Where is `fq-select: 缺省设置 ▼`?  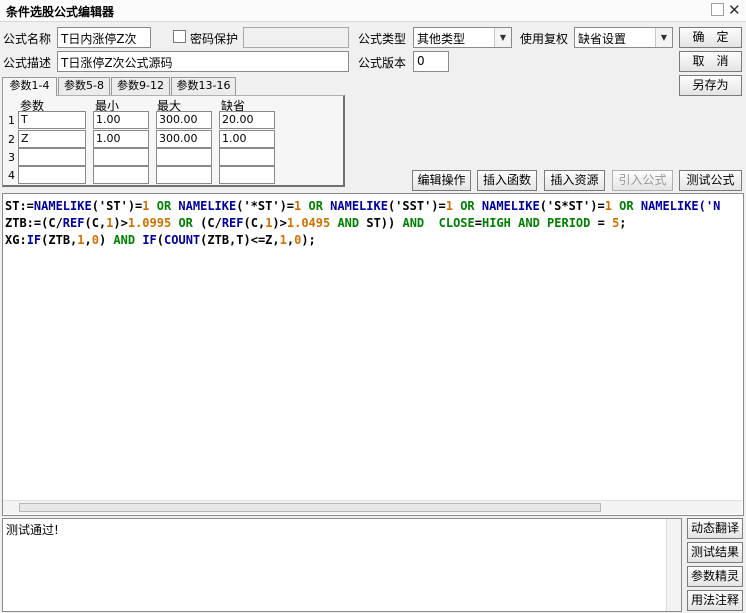
fq-select: 缺省设置 ▼ is located at coordinates (623, 37).